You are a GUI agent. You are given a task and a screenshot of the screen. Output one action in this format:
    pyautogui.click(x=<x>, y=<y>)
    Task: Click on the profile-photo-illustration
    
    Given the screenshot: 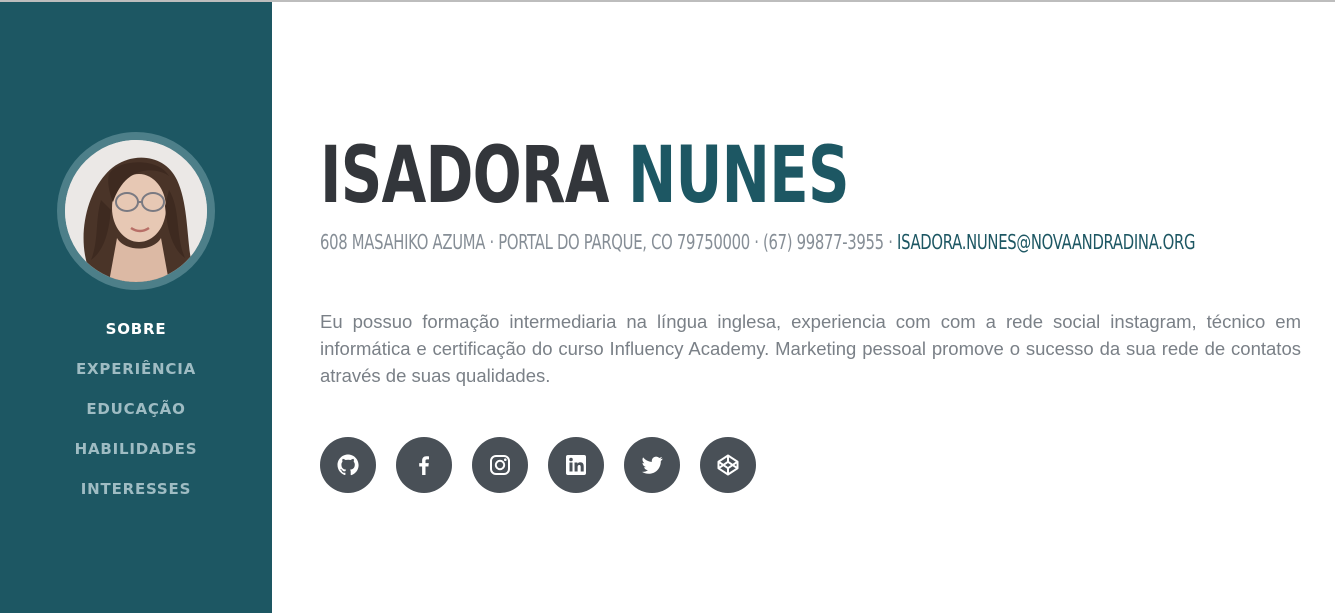 What is the action you would take?
    pyautogui.click(x=136, y=211)
    